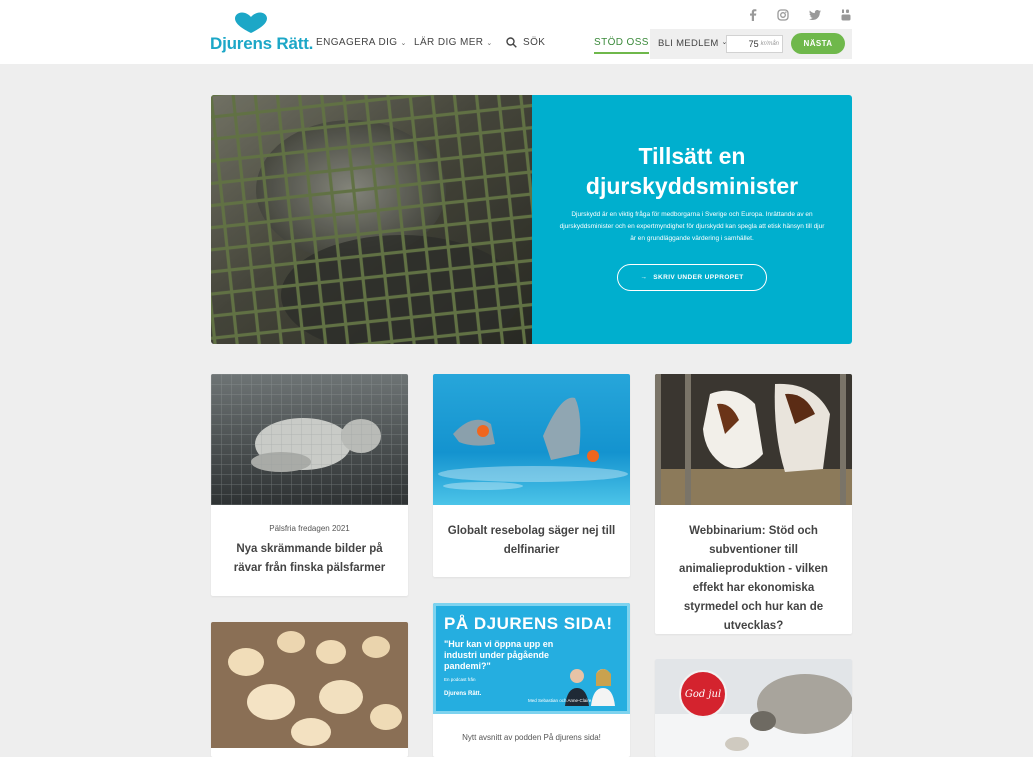  Describe the element at coordinates (357, 42) in the screenshot. I see `nav-engage-label: ENGAGERA DIG` at that location.